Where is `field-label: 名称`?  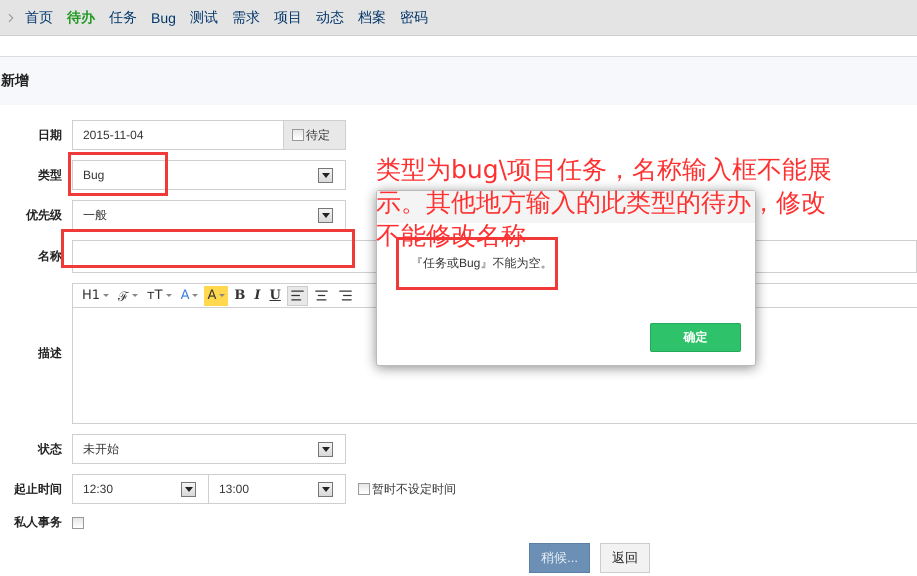
field-label: 名称 is located at coordinates (49, 256).